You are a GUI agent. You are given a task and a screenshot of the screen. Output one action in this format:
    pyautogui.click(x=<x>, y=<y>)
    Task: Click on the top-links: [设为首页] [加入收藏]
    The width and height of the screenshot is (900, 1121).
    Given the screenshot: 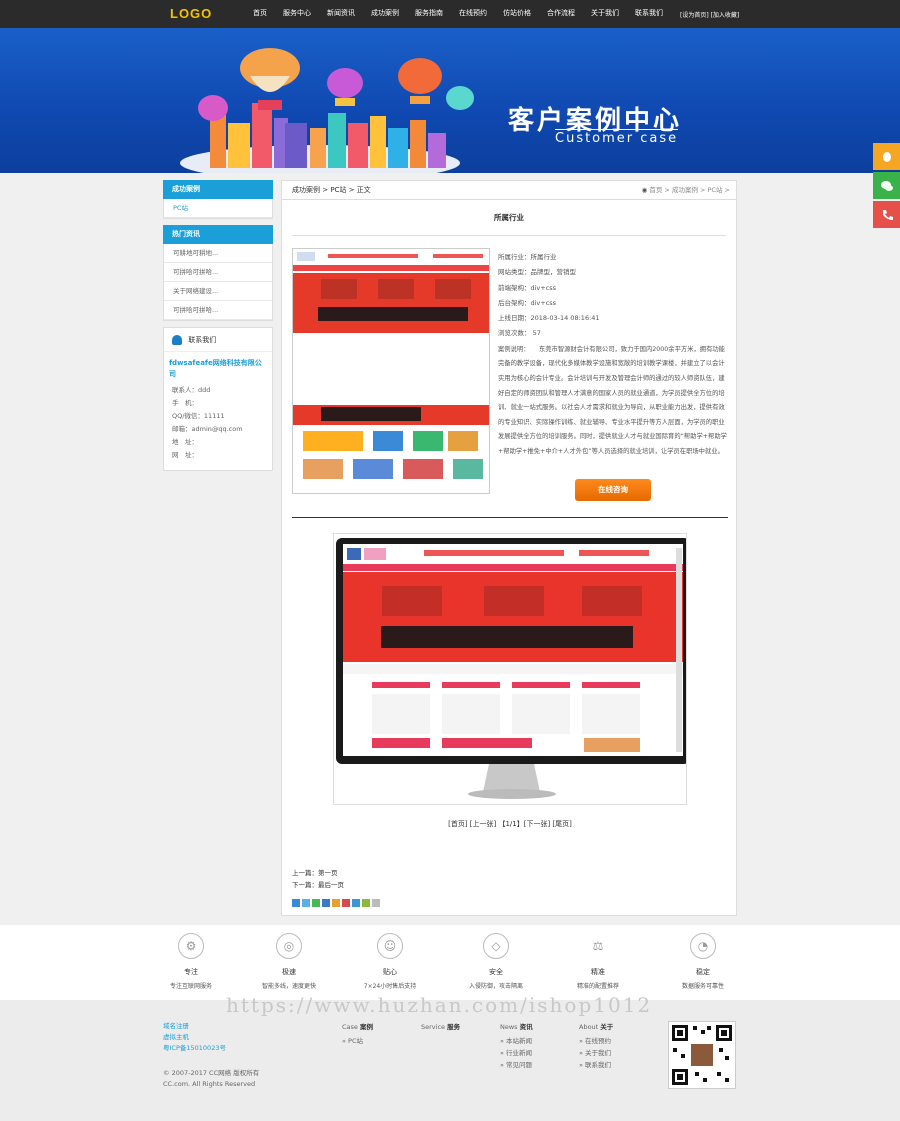 What is the action you would take?
    pyautogui.click(x=709, y=14)
    